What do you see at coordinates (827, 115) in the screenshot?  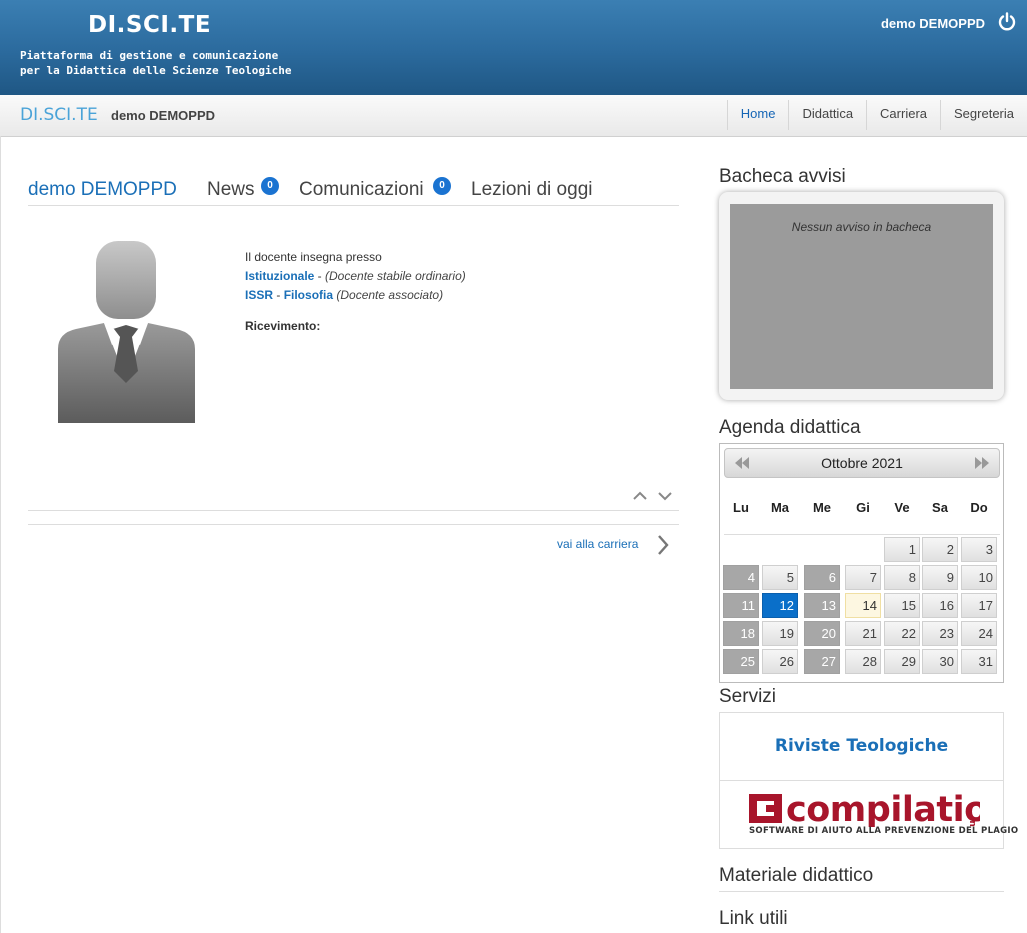 I see `nav-item-didattica: Didattica` at bounding box center [827, 115].